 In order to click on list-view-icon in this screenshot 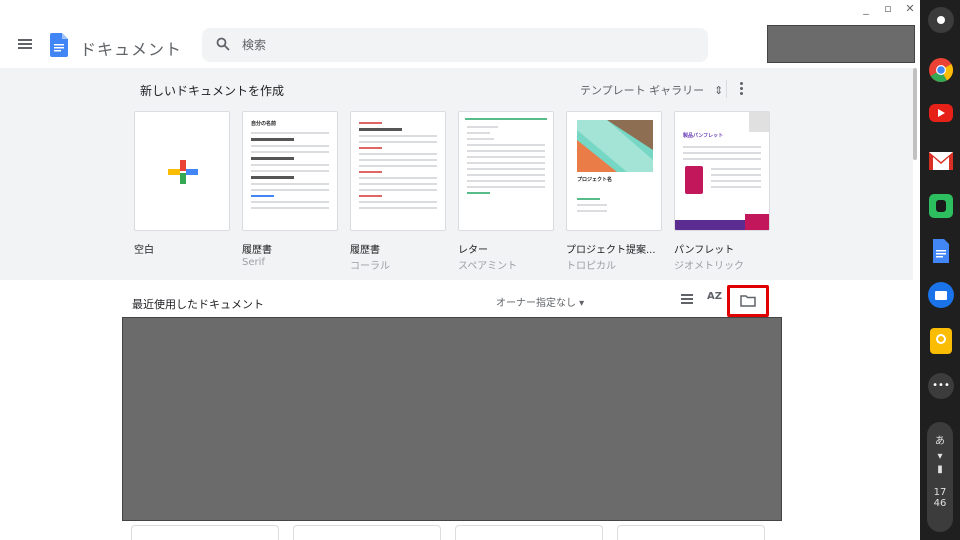, I will do `click(687, 299)`.